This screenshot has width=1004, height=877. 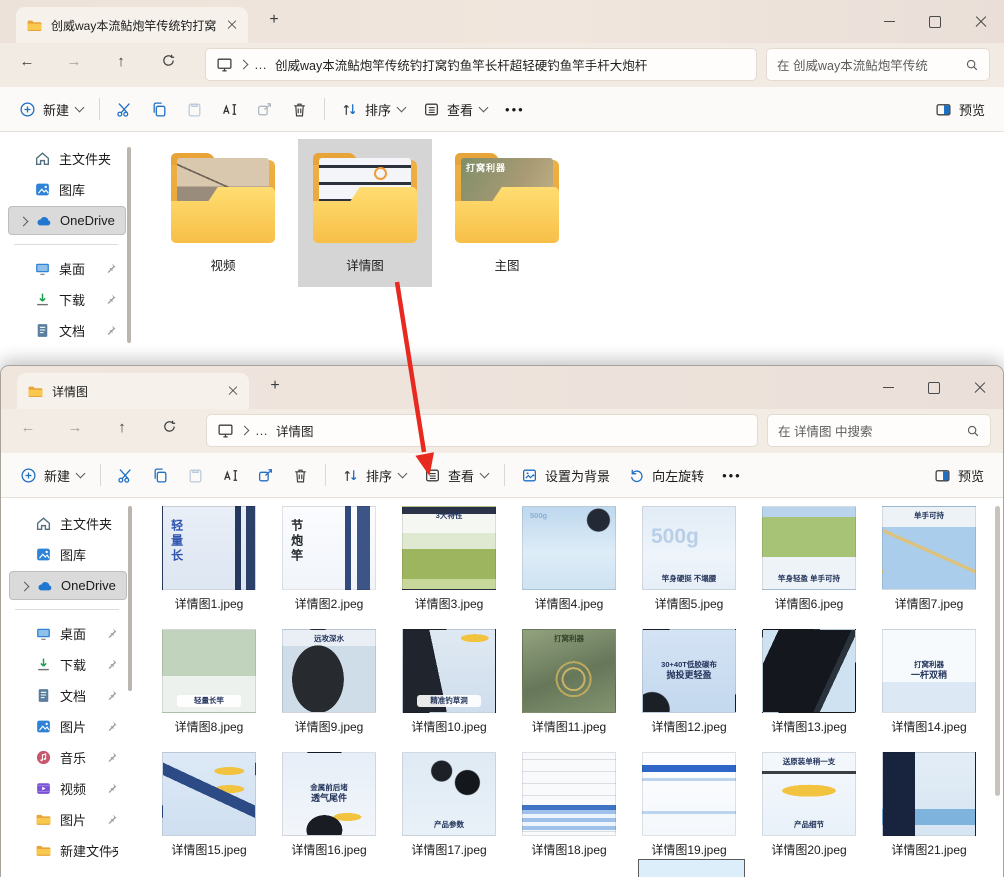 I want to click on file-tile: 500g 详情图4.jpeg, so click(x=569, y=567).